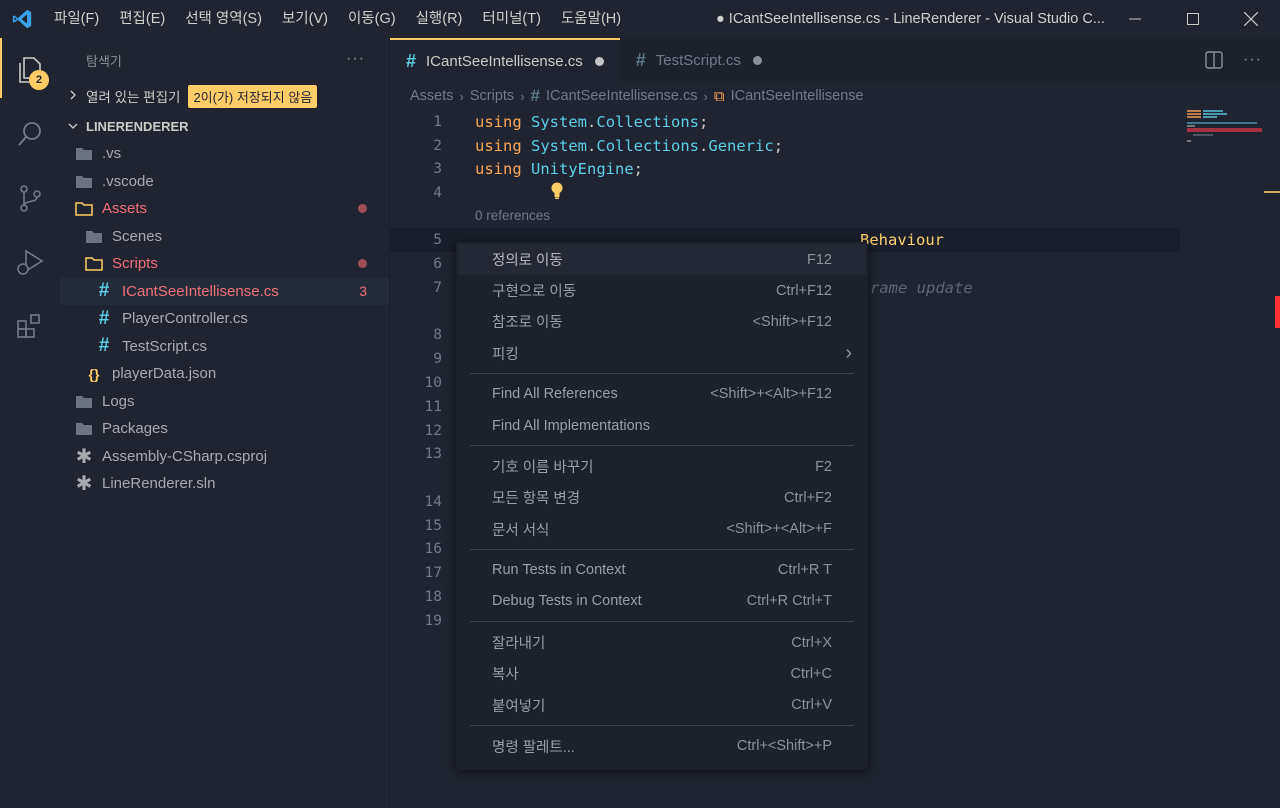  I want to click on line-number: 2, so click(437, 146).